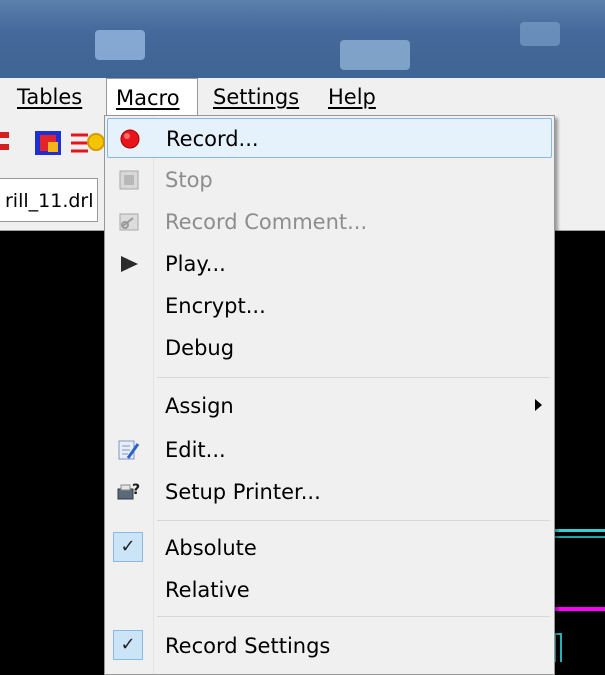 This screenshot has width=605, height=675. I want to click on color-palette-icon, so click(49, 143).